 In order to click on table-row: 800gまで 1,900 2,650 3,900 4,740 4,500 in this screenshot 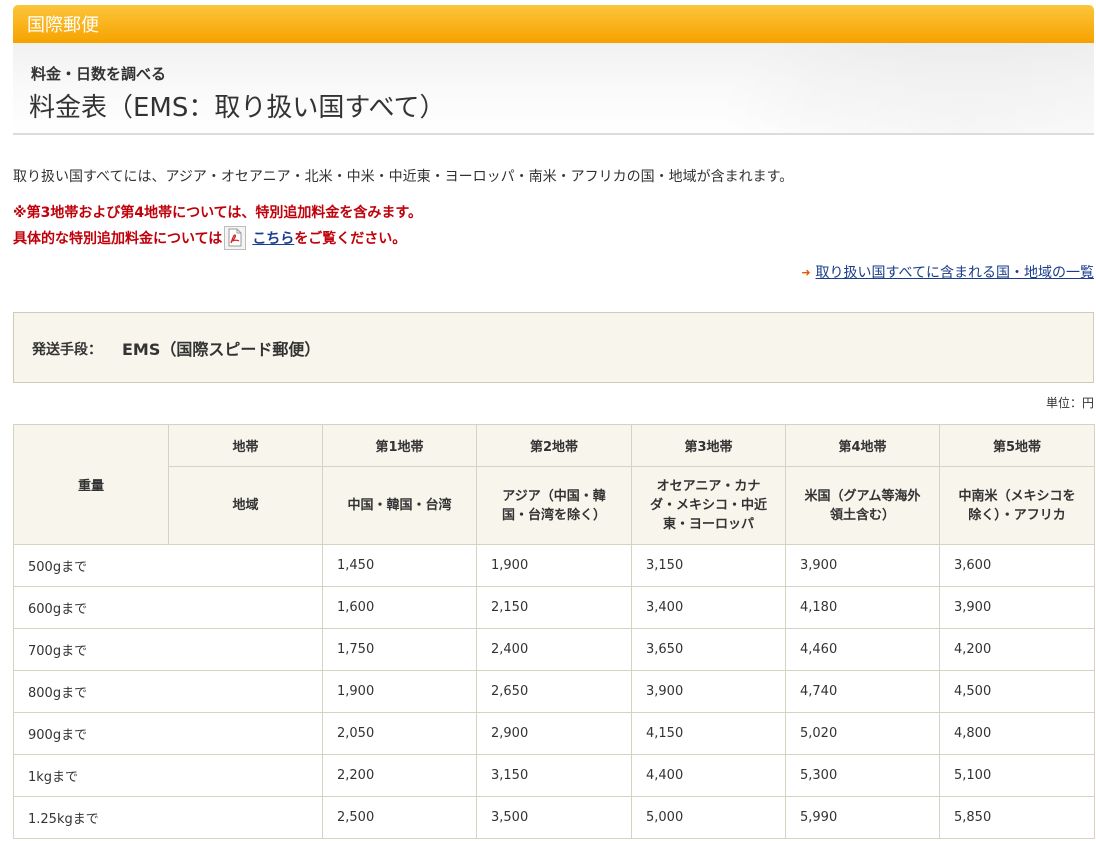, I will do `click(554, 691)`.